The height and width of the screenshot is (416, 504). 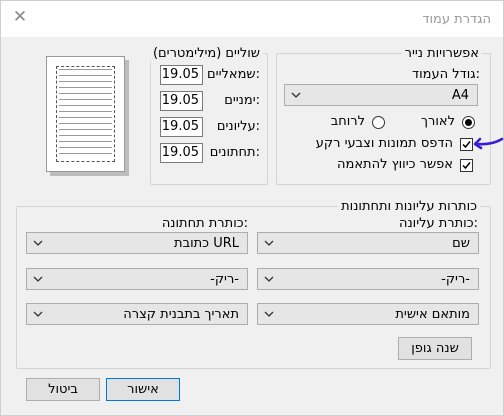 I want to click on shrink-to-fit-checkbox, so click(x=466, y=165).